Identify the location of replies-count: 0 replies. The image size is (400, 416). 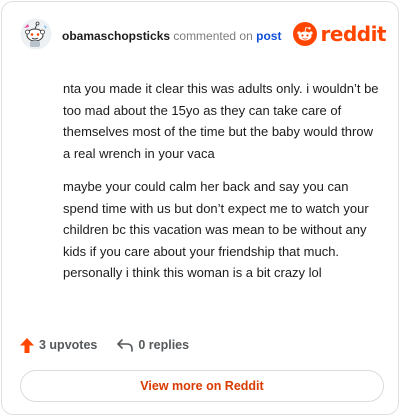
(164, 345).